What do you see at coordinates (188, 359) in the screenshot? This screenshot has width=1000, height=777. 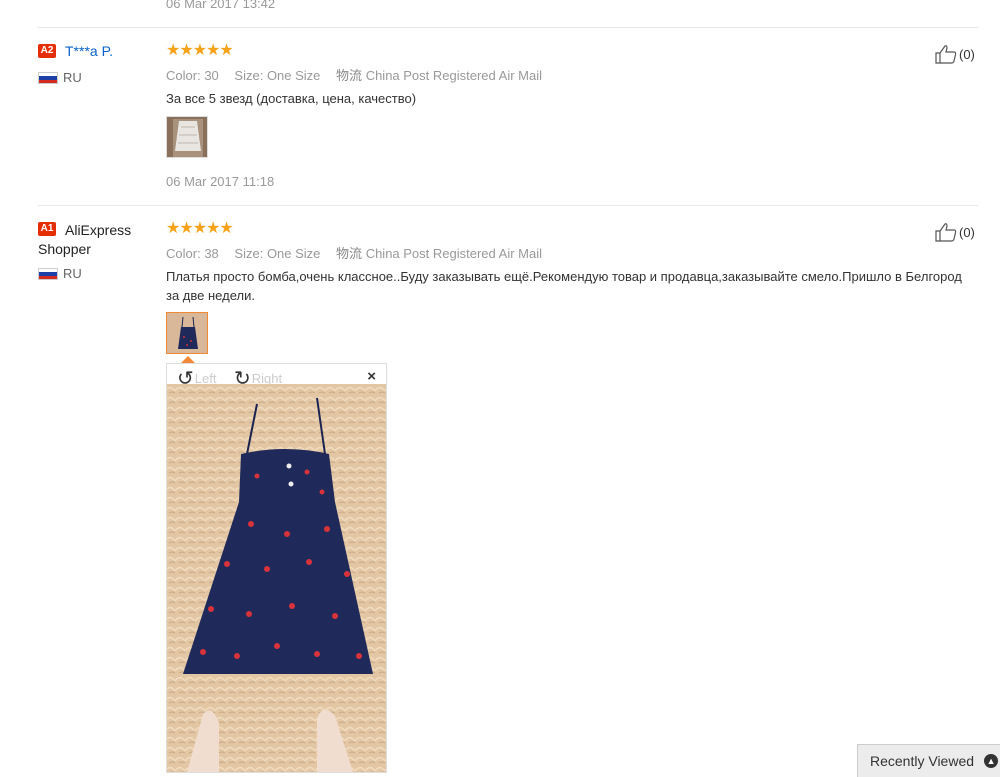 I see `viewer-pointer` at bounding box center [188, 359].